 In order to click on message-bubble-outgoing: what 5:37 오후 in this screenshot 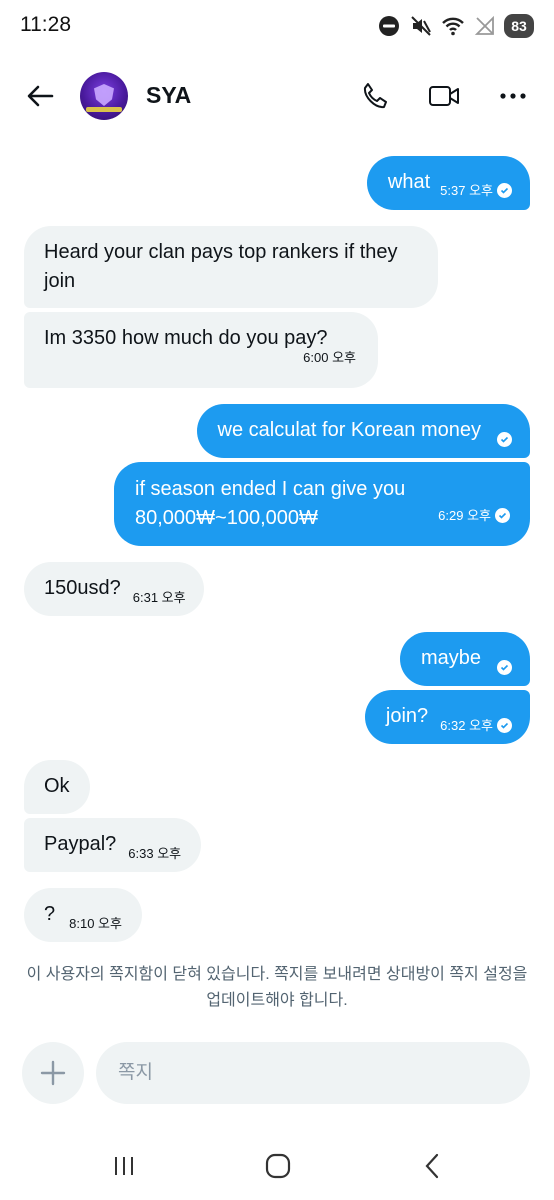, I will do `click(448, 183)`.